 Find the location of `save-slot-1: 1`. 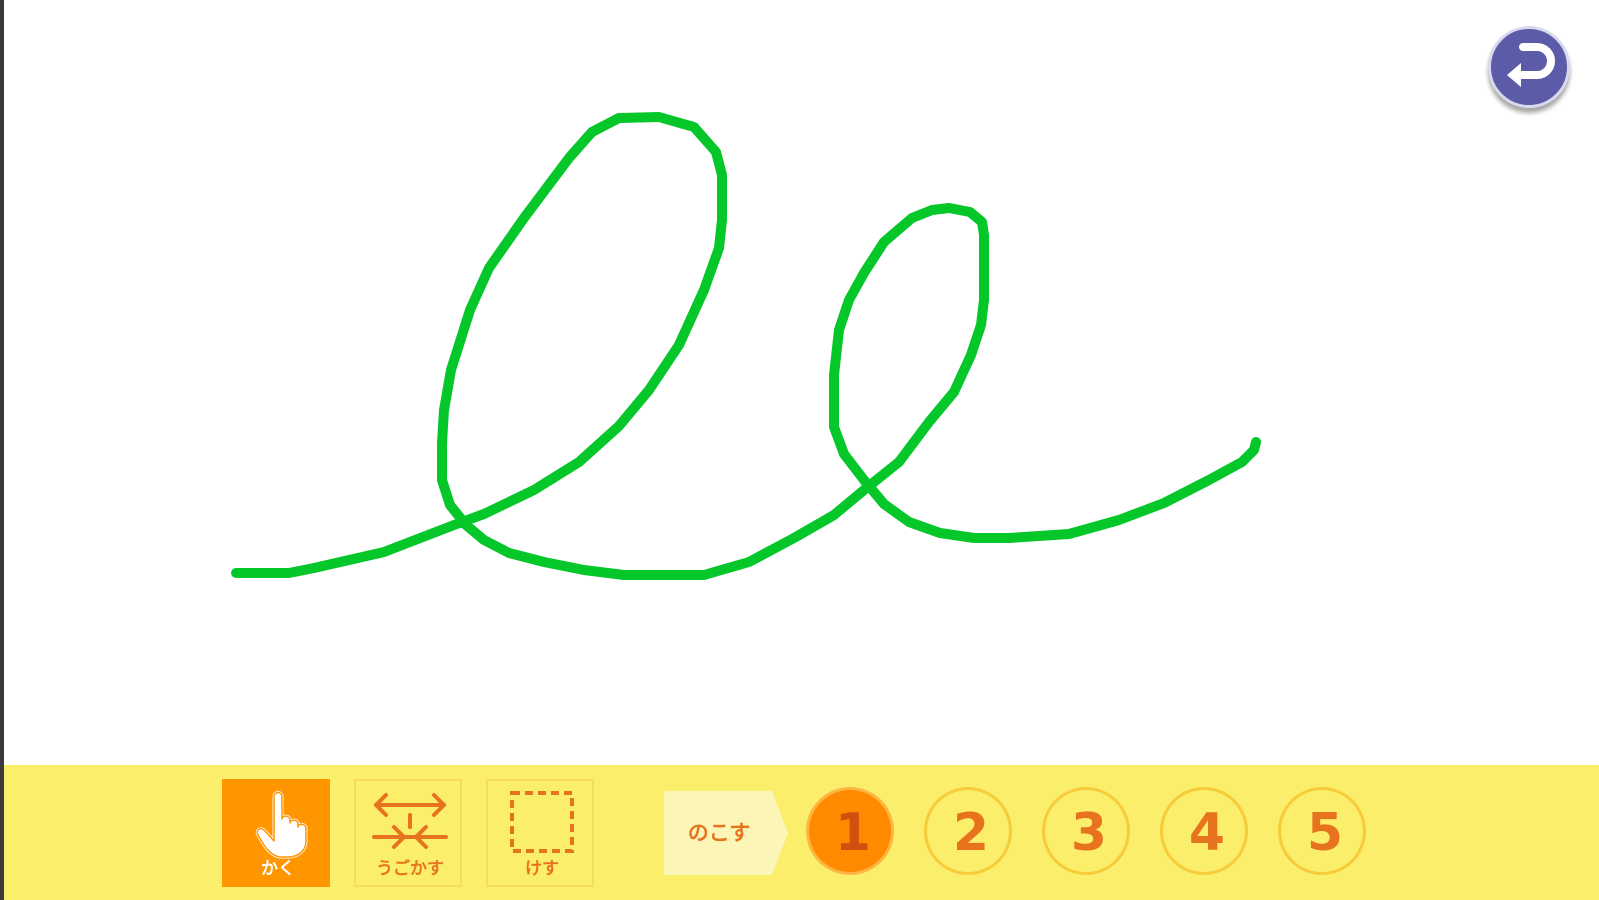

save-slot-1: 1 is located at coordinates (850, 831).